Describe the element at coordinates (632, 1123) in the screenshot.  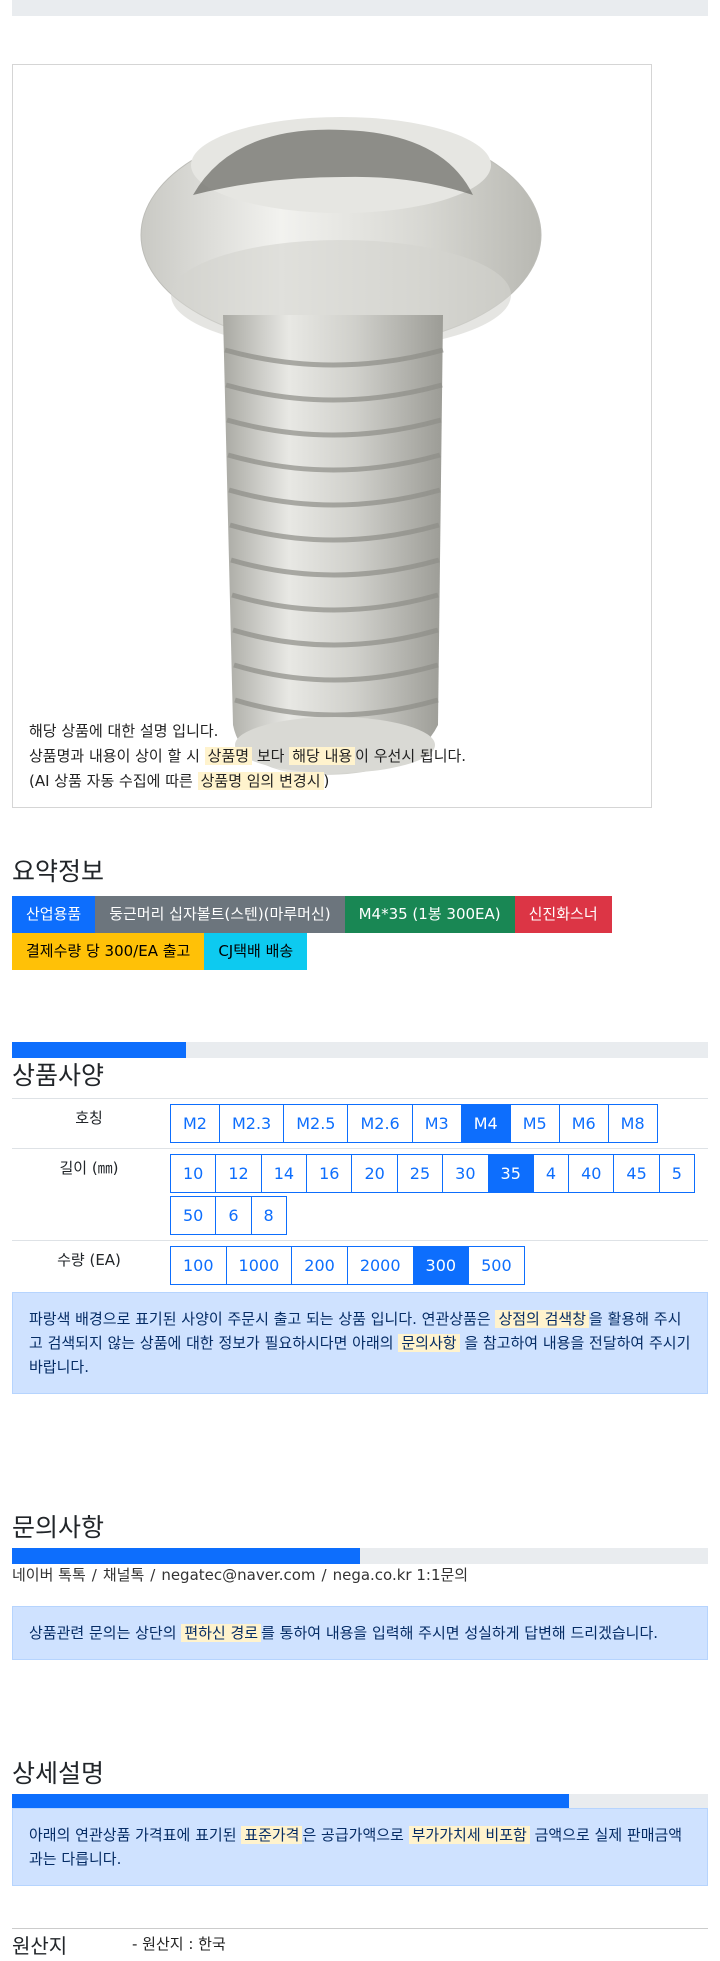
I see `spec-option-button: M8` at that location.